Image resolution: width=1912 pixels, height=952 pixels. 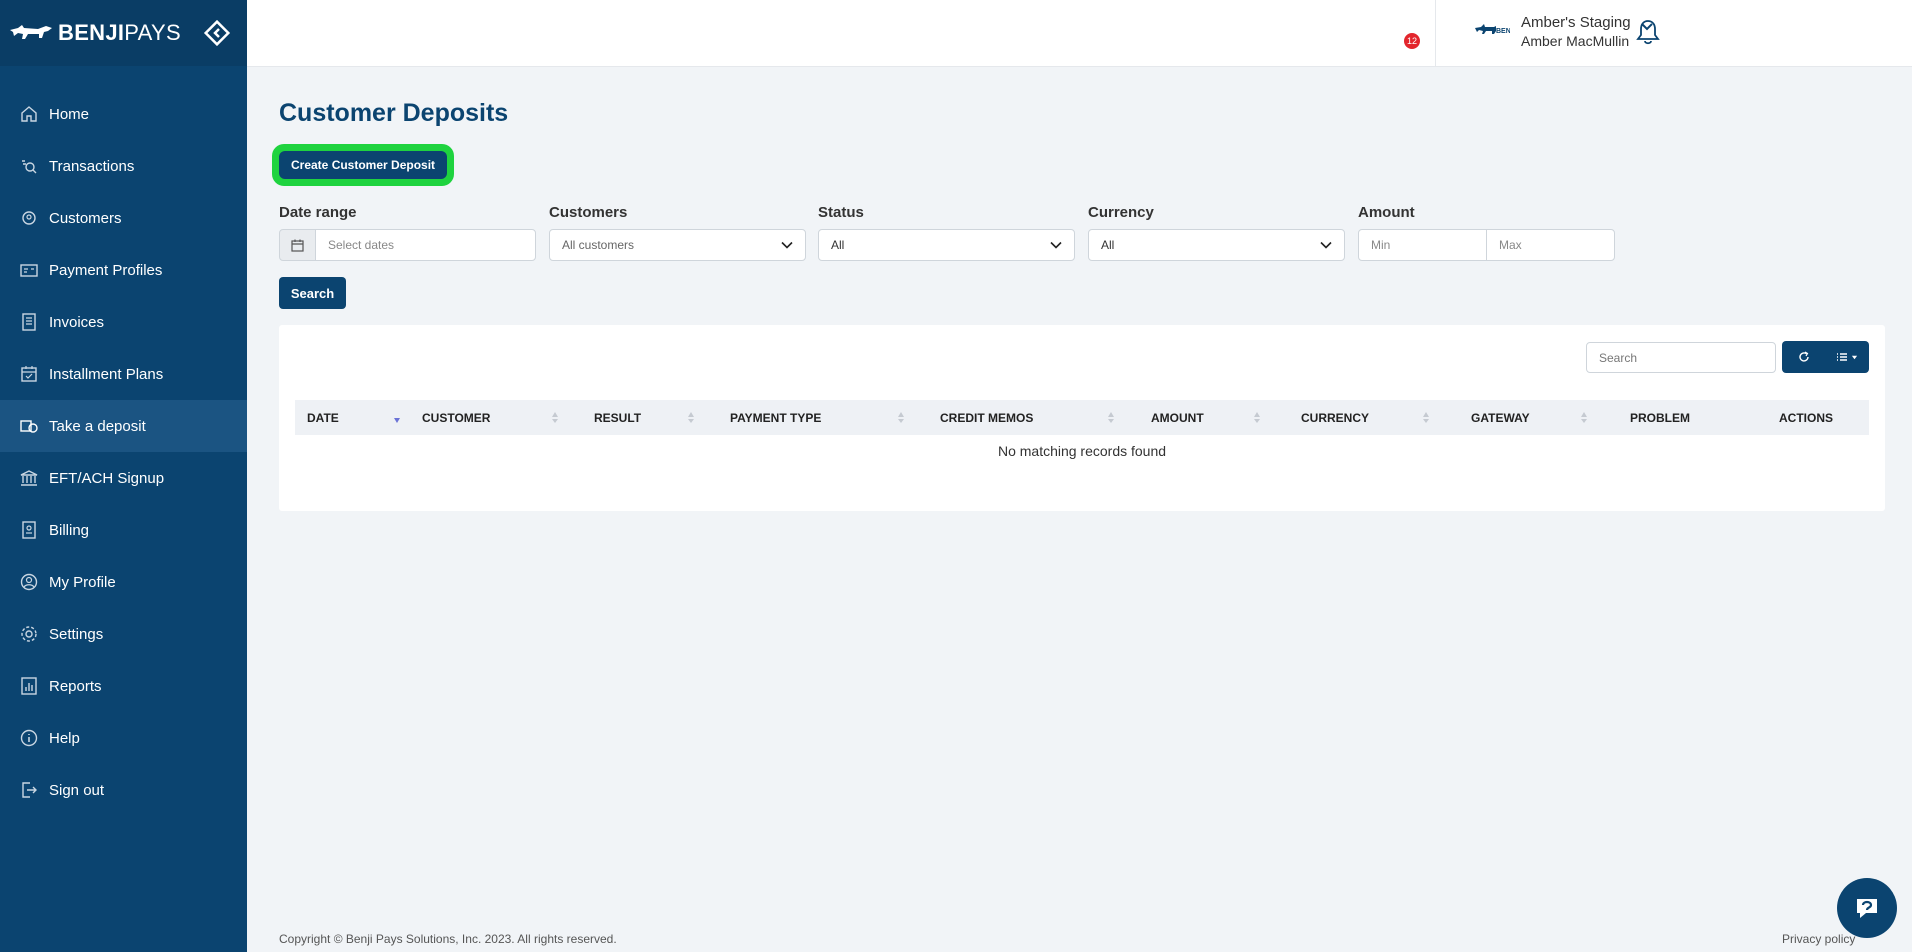 I want to click on customers-select-value: All customers, so click(x=598, y=245).